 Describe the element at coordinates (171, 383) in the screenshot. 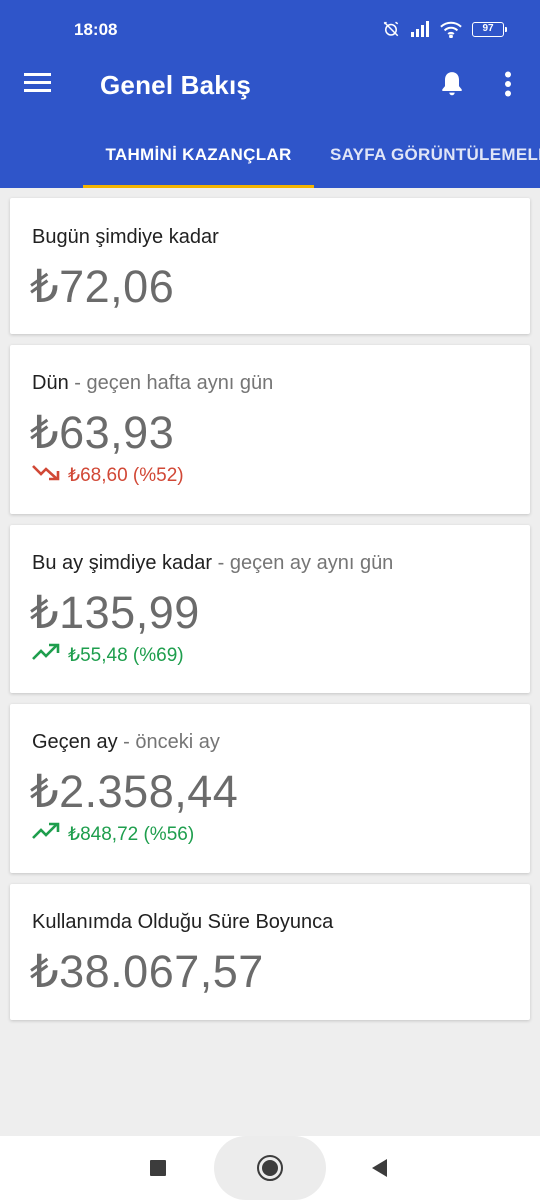

I see `card-label-comparison: - geçen hafta aynı gün` at that location.